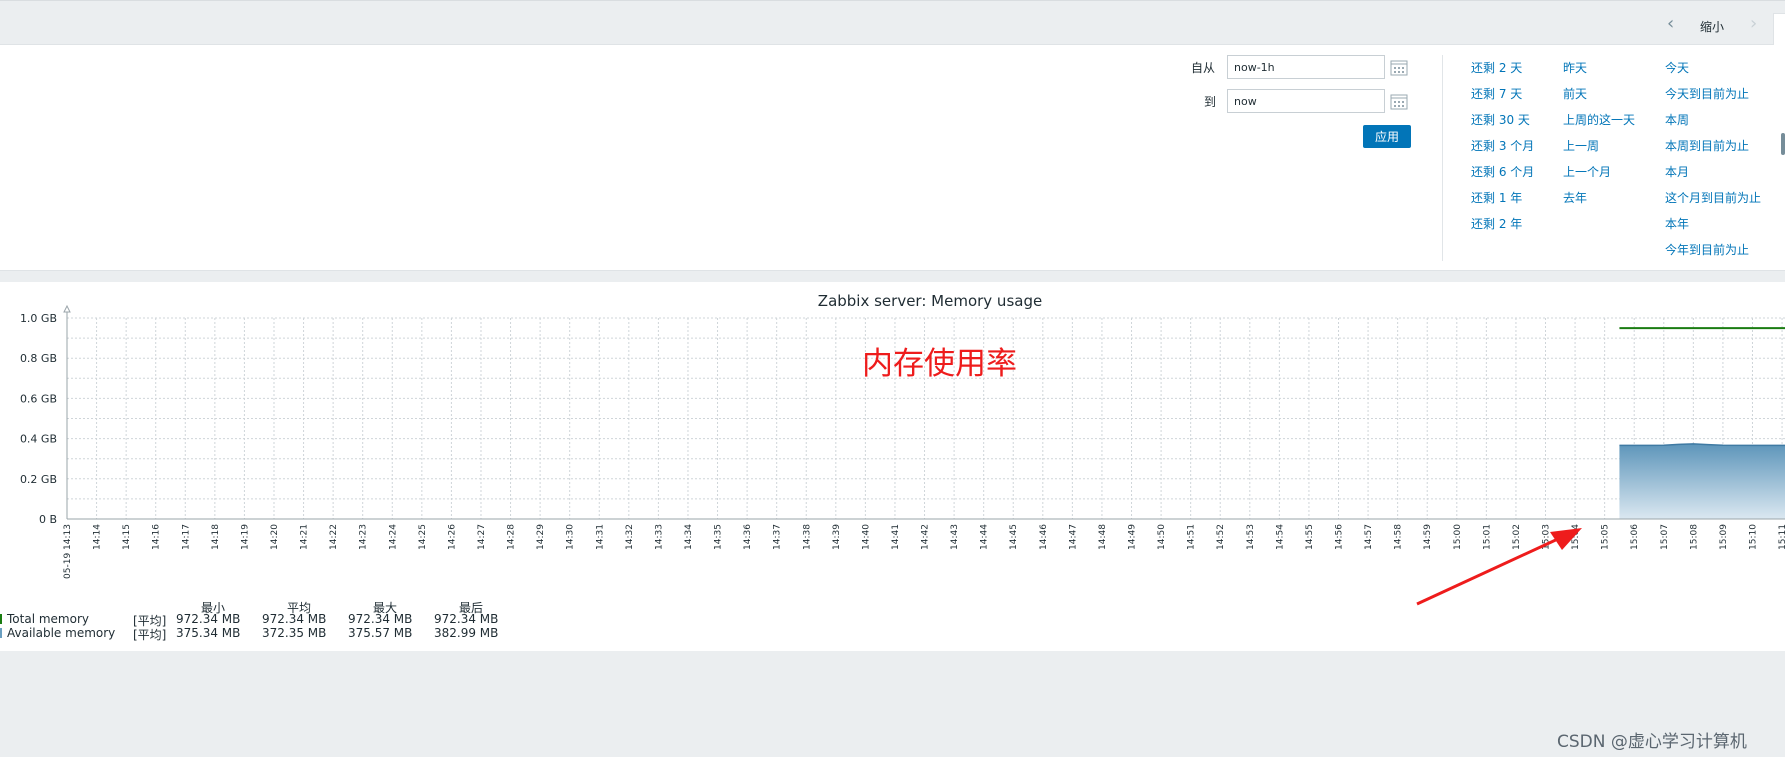 The height and width of the screenshot is (757, 1785). What do you see at coordinates (866, 537) in the screenshot?
I see `x-tick-label: 14:40` at bounding box center [866, 537].